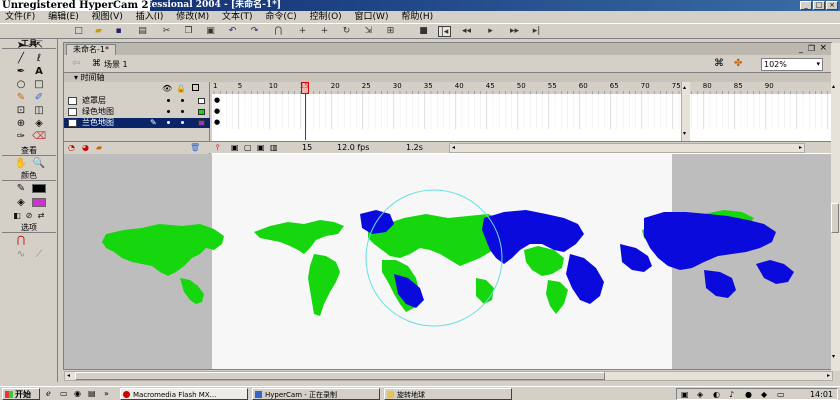 Image resolution: width=840 pixels, height=400 pixels. Describe the element at coordinates (21, 110) in the screenshot. I see `free-transform-tool-icon: ⊡` at that location.